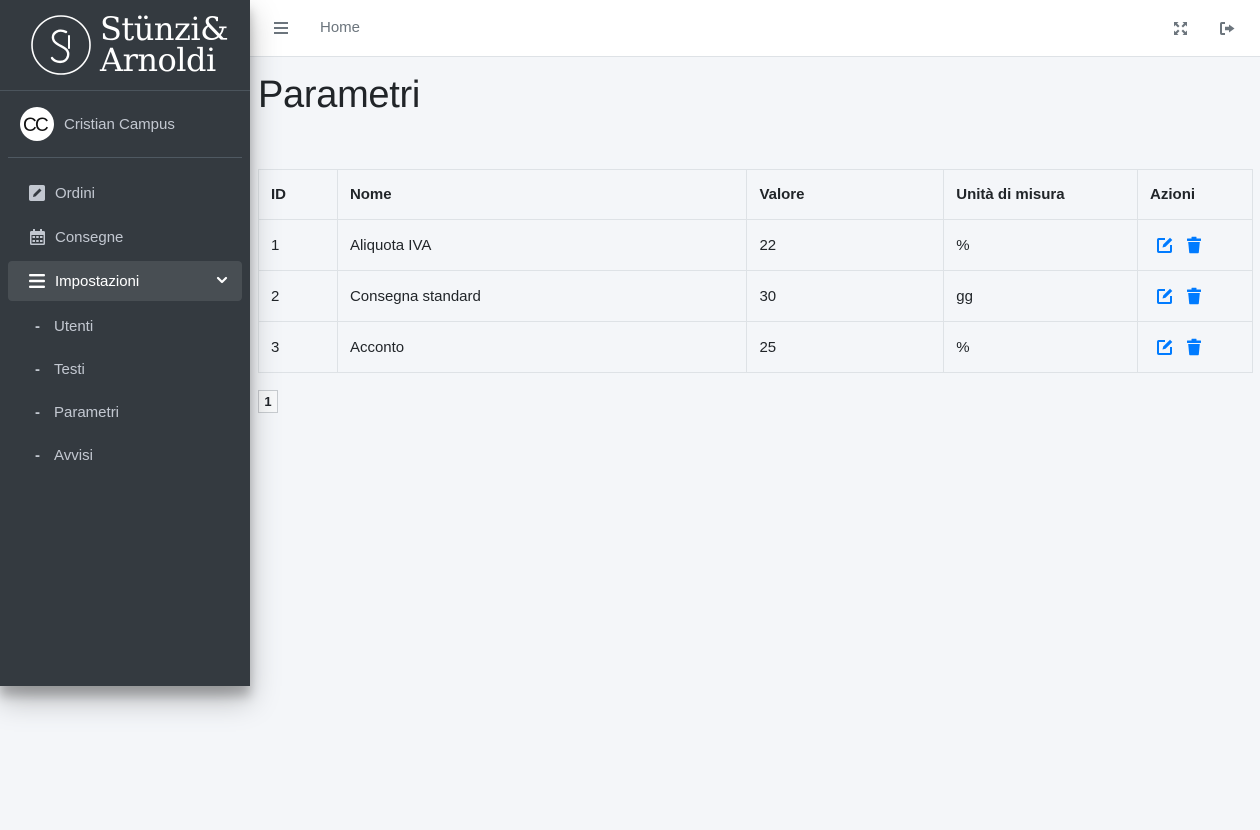 This screenshot has height=830, width=1260. What do you see at coordinates (222, 280) in the screenshot?
I see `chevron-down-icon` at bounding box center [222, 280].